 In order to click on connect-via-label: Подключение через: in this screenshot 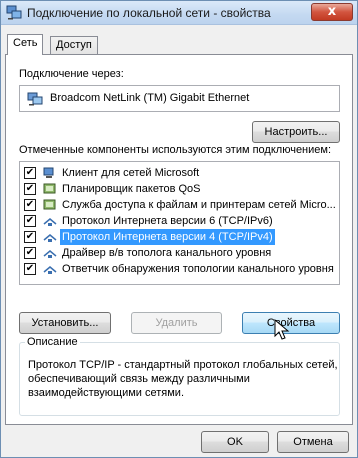, I will do `click(71, 74)`.